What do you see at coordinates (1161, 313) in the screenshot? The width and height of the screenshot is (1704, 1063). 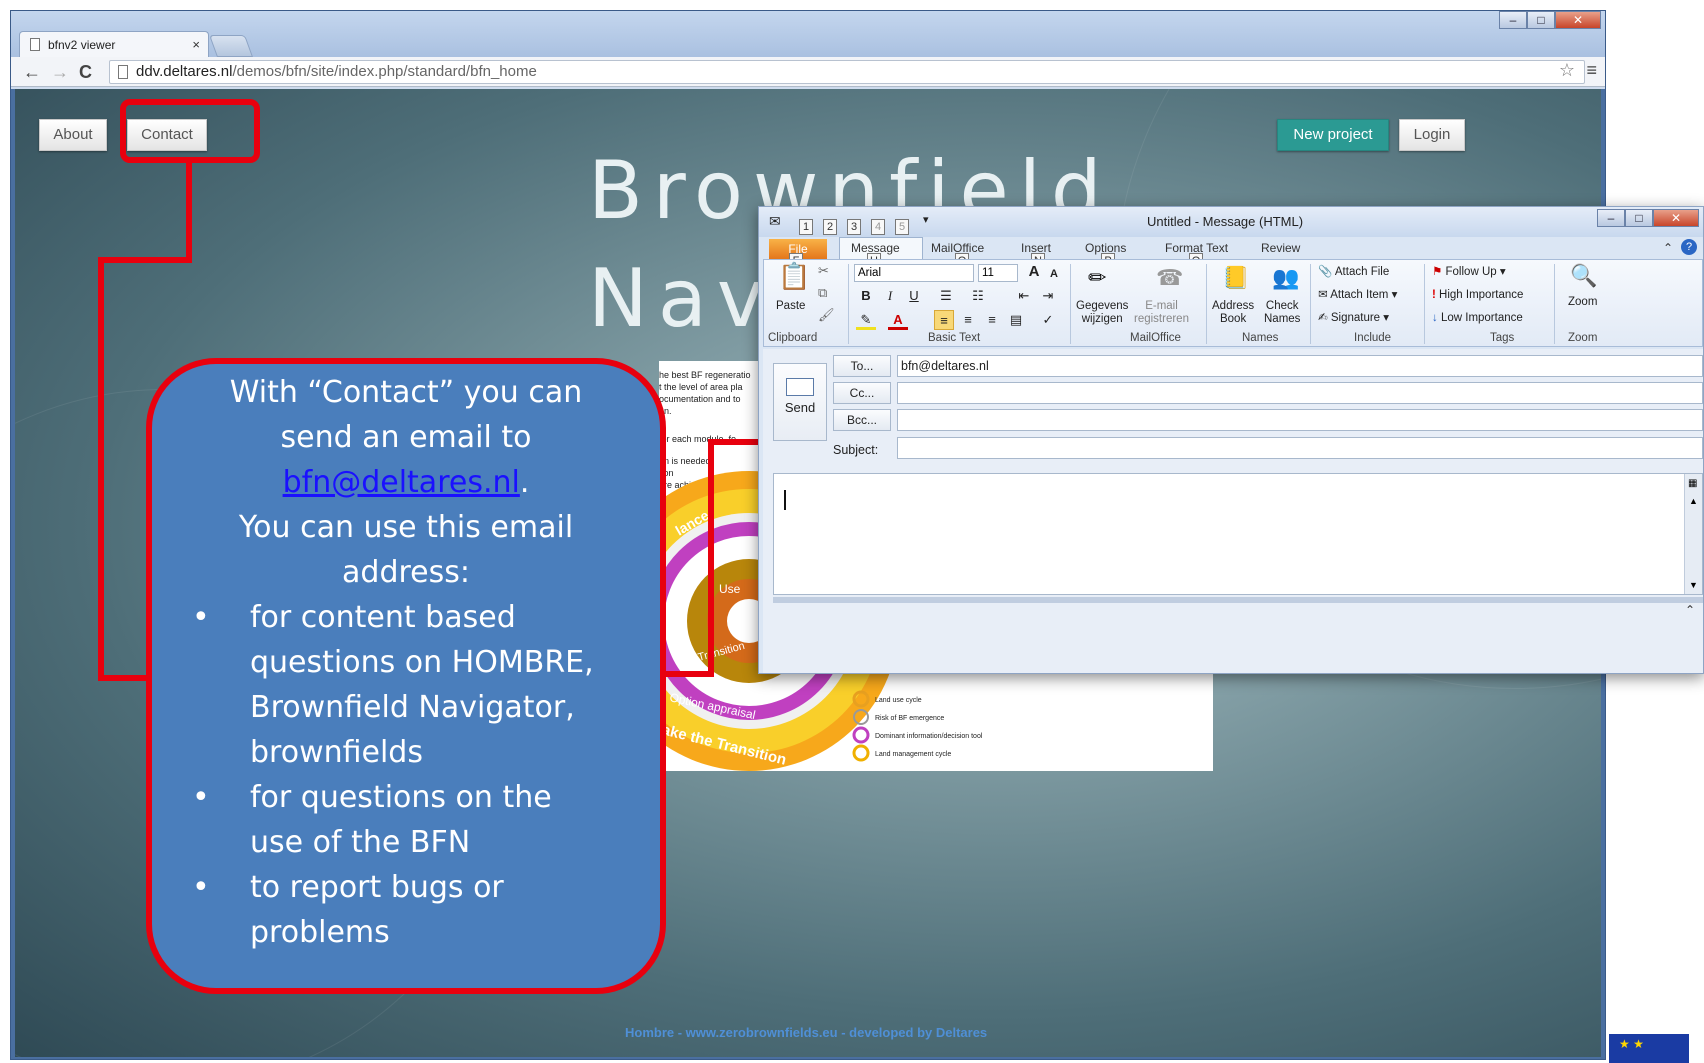 I see `email-registreren-button: E-mail registreren` at bounding box center [1161, 313].